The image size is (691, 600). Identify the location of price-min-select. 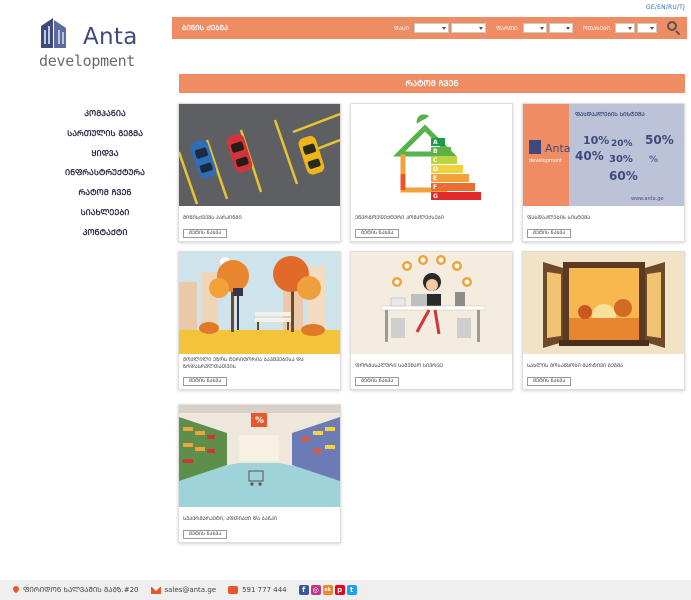
(431, 28).